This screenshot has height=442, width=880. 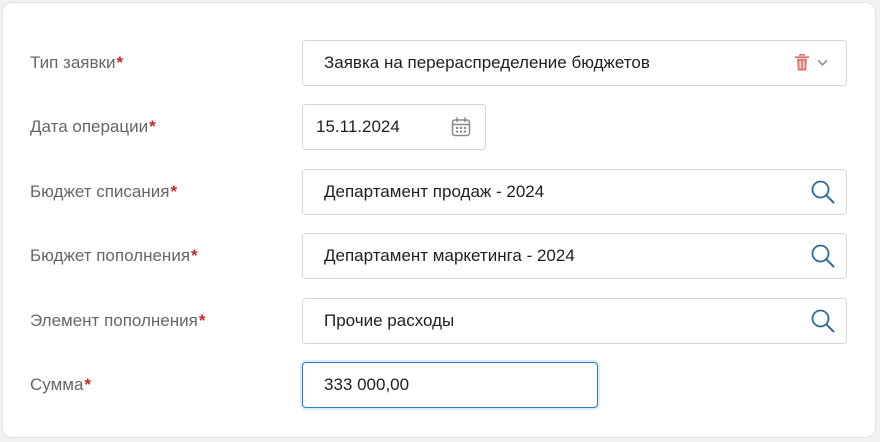 I want to click on amount-input, so click(x=444, y=385).